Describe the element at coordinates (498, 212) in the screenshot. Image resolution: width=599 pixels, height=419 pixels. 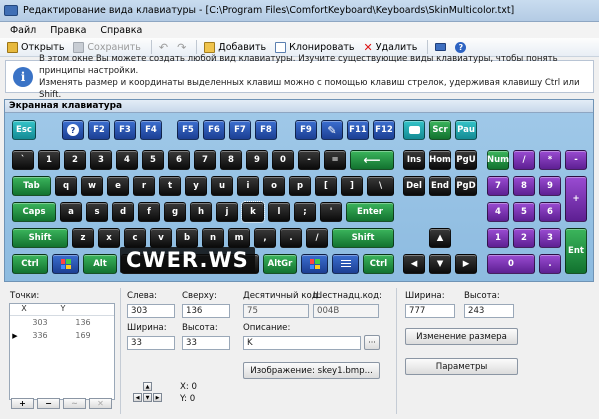
I see `key-np-4: 4` at that location.